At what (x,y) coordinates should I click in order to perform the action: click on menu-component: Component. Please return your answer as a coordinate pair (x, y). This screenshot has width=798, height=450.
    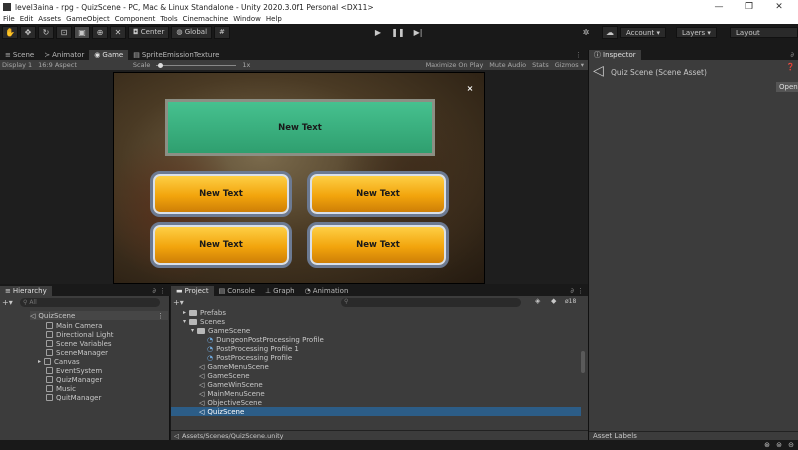
    Looking at the image, I should click on (135, 19).